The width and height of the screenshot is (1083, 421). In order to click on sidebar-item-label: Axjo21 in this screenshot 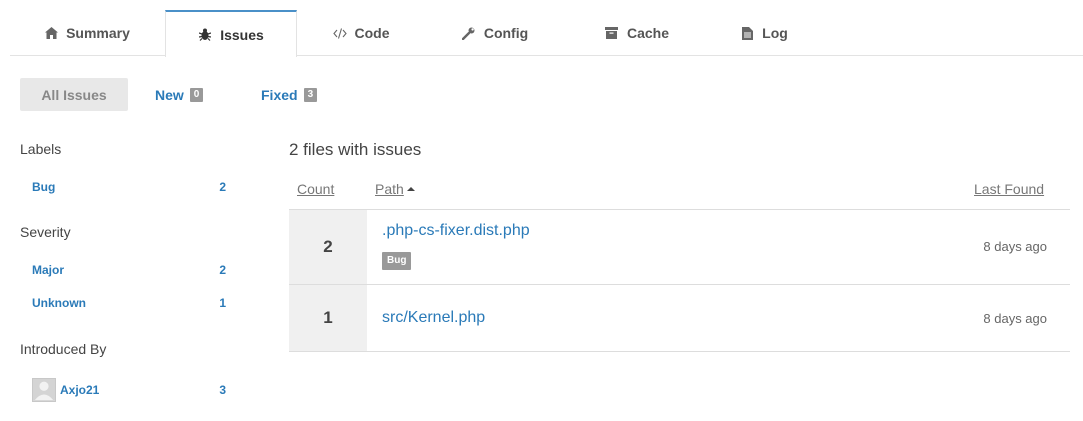, I will do `click(80, 390)`.